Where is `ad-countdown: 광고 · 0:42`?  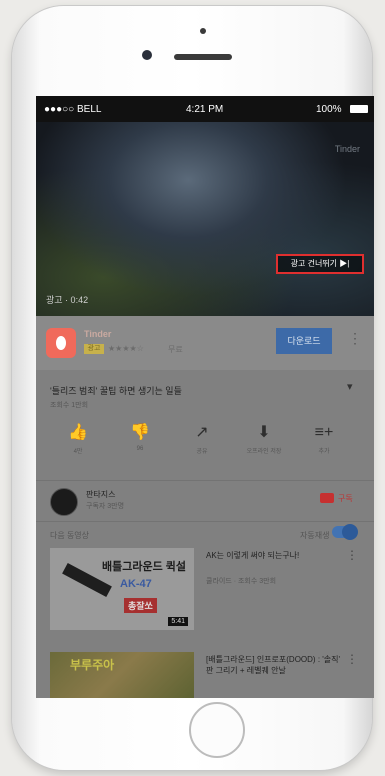
ad-countdown: 광고 · 0:42 is located at coordinates (67, 300).